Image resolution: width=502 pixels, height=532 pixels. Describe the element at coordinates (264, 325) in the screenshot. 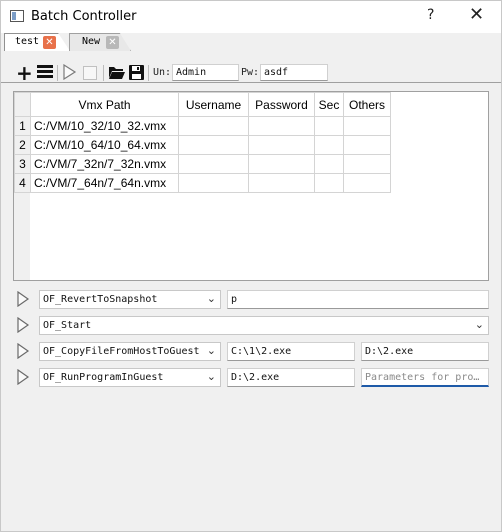

I see `action-select: OF_Start ⌄` at that location.